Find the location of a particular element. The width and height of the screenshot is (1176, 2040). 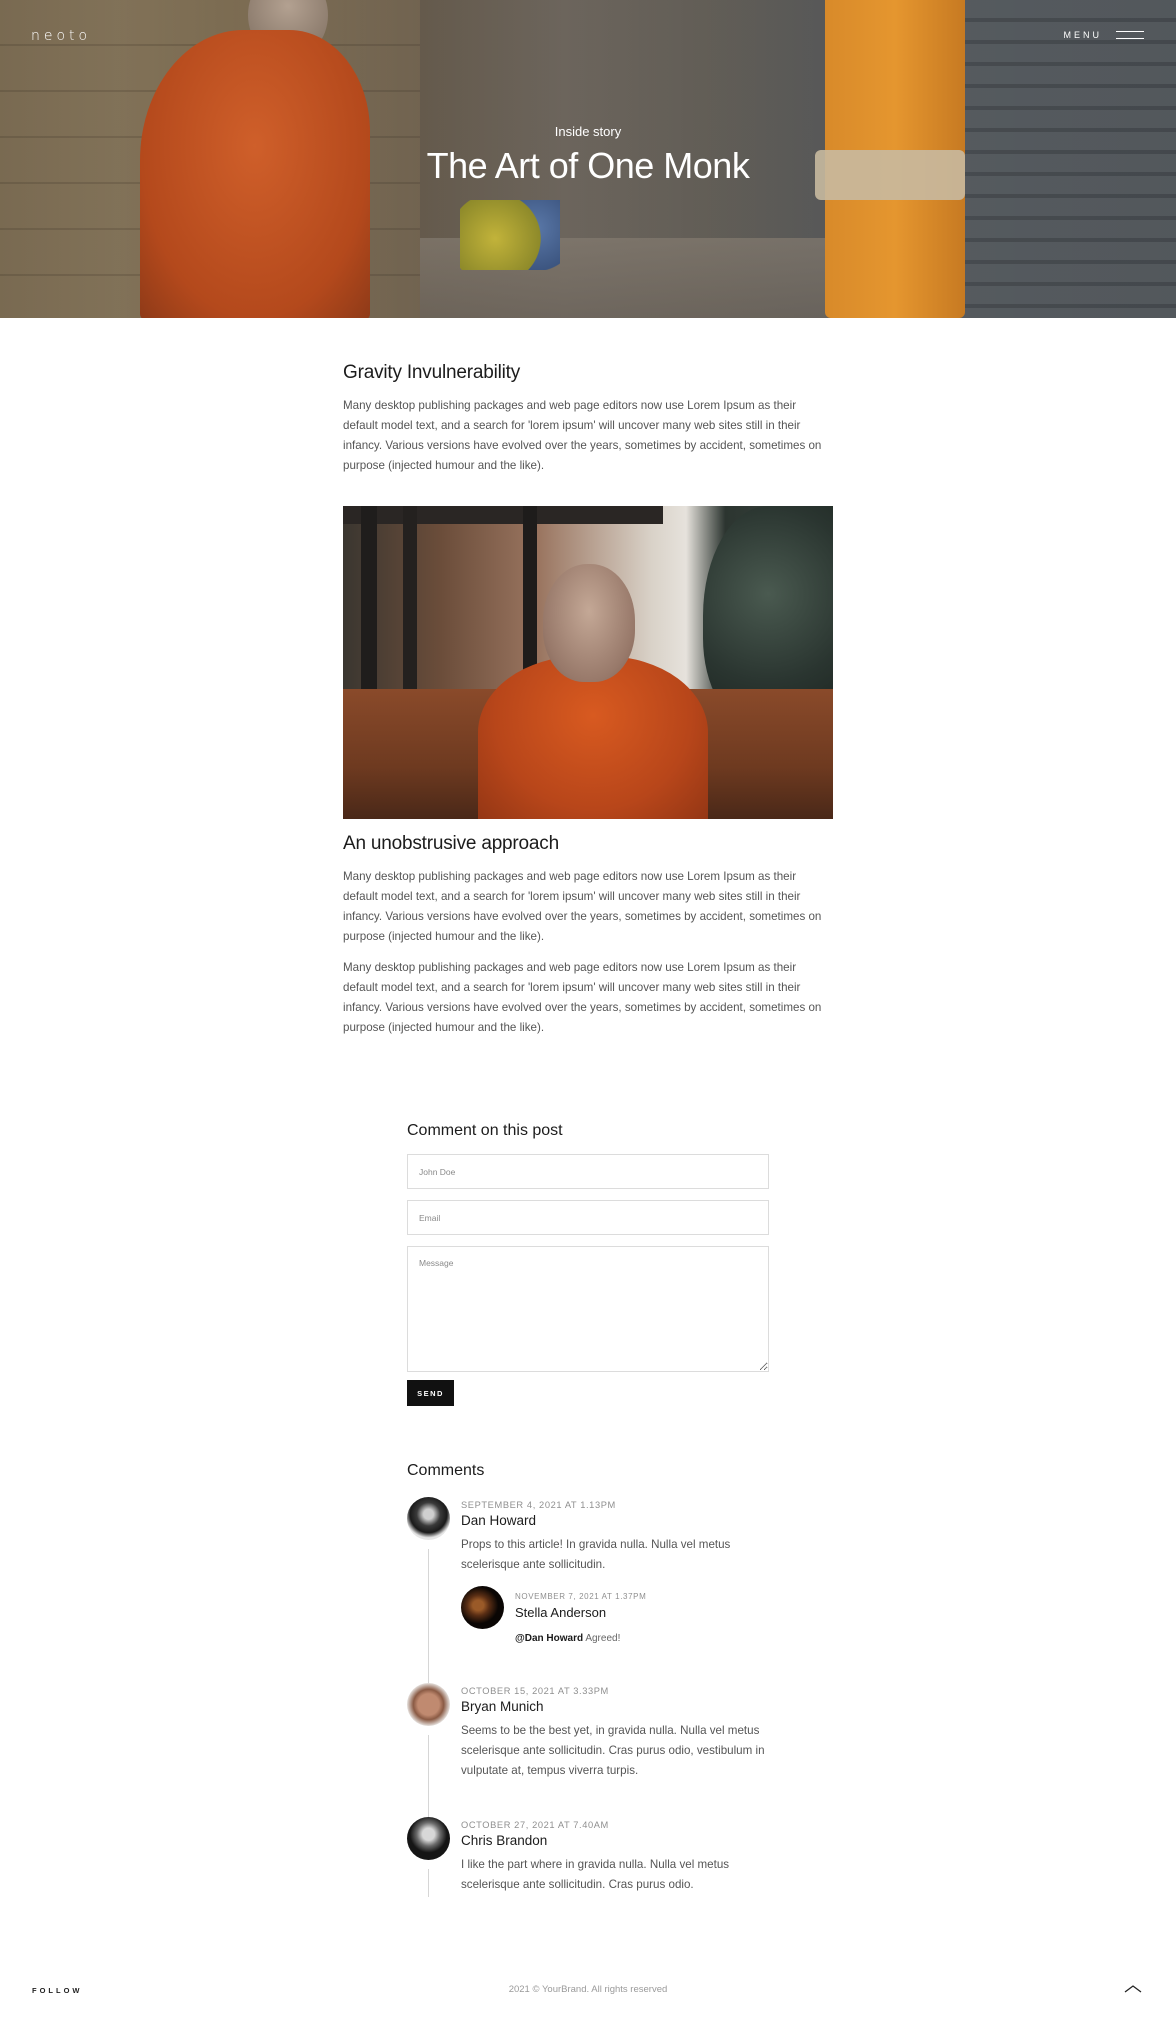

comment-form: SEND is located at coordinates (588, 1280).